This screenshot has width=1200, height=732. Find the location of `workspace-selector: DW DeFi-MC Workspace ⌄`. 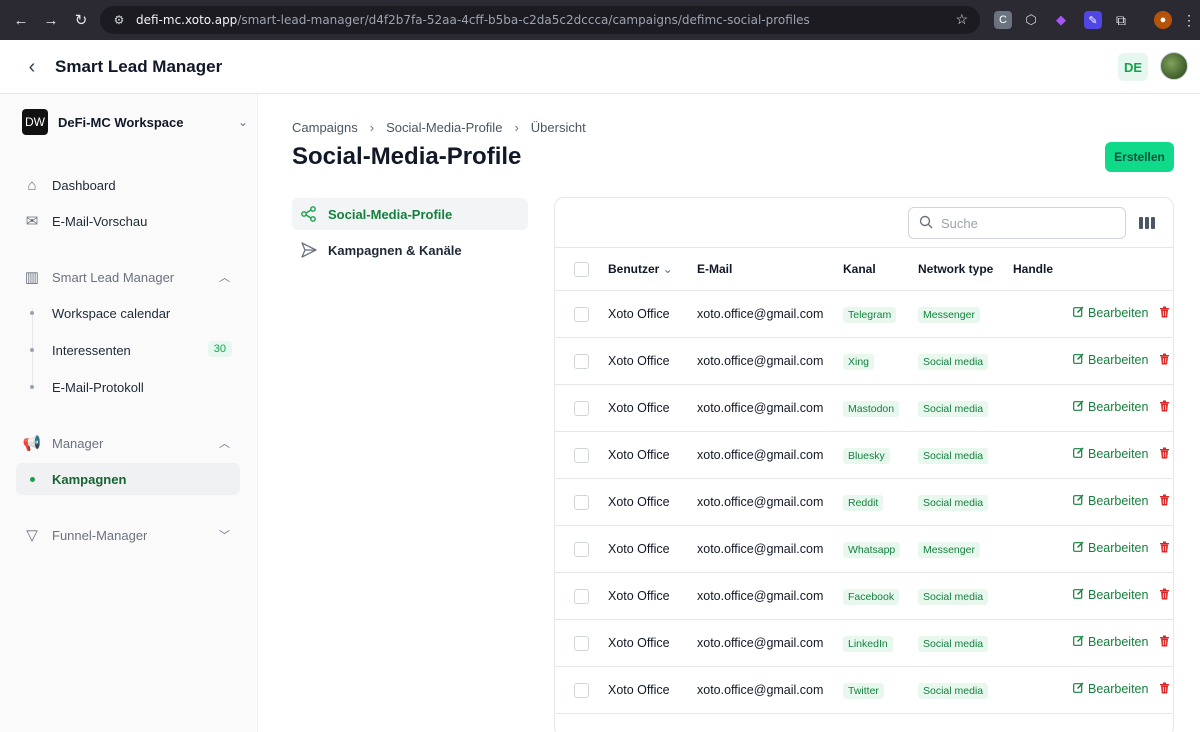

workspace-selector: DW DeFi-MC Workspace ⌄ is located at coordinates (135, 122).